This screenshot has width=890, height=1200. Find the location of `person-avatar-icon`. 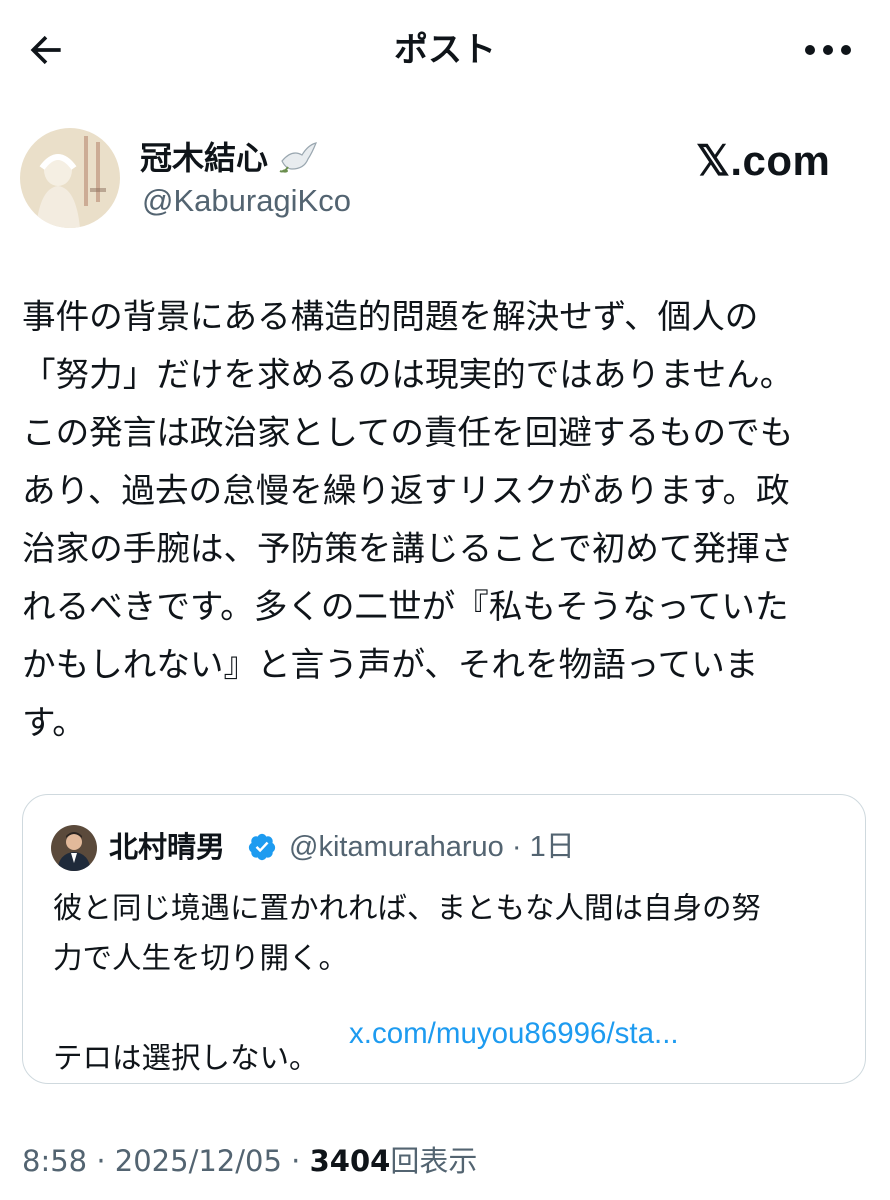

person-avatar-icon is located at coordinates (74, 848).